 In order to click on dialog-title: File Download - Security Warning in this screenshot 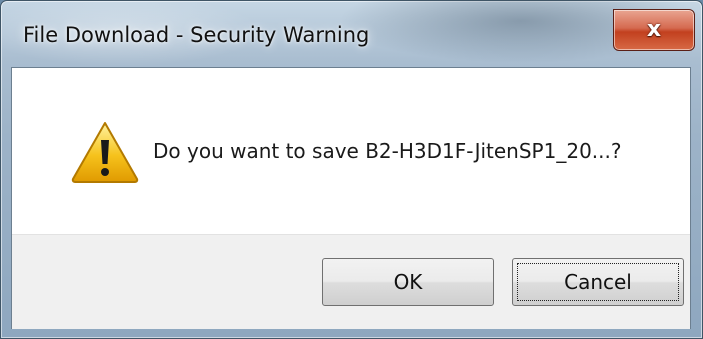, I will do `click(196, 35)`.